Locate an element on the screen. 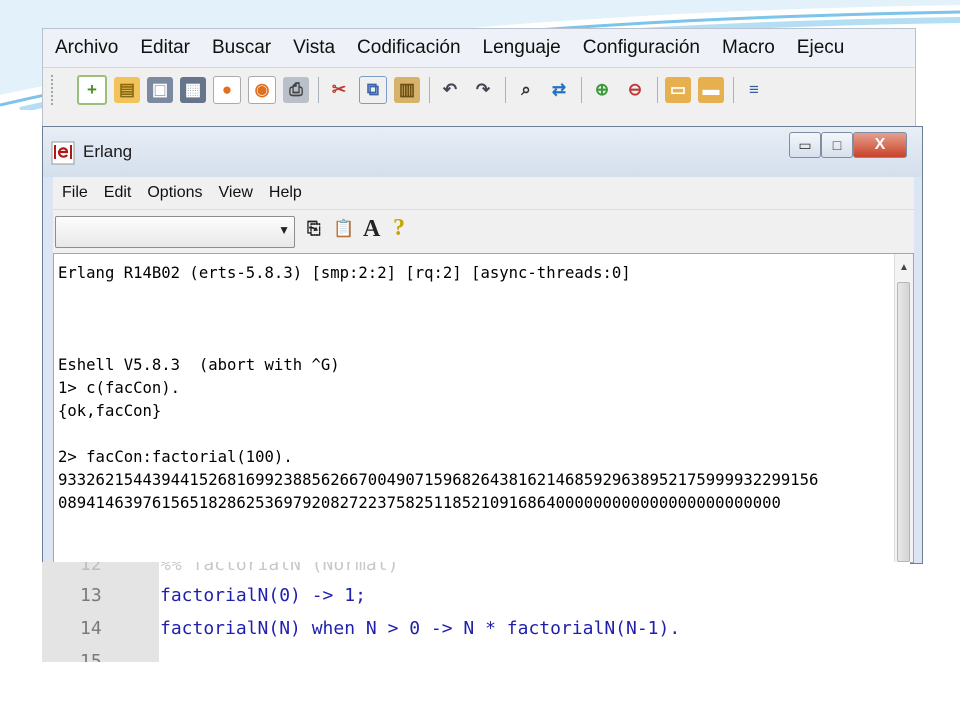 The width and height of the screenshot is (960, 720). menu-editar: Editar is located at coordinates (165, 48).